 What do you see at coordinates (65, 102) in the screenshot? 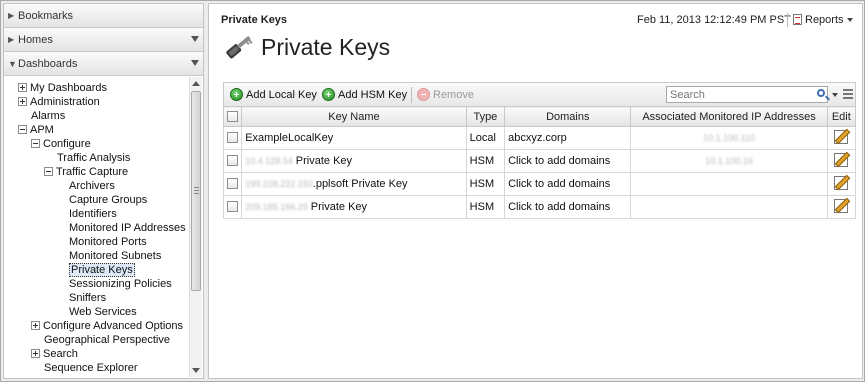
I see `tree-item-label: Administration` at bounding box center [65, 102].